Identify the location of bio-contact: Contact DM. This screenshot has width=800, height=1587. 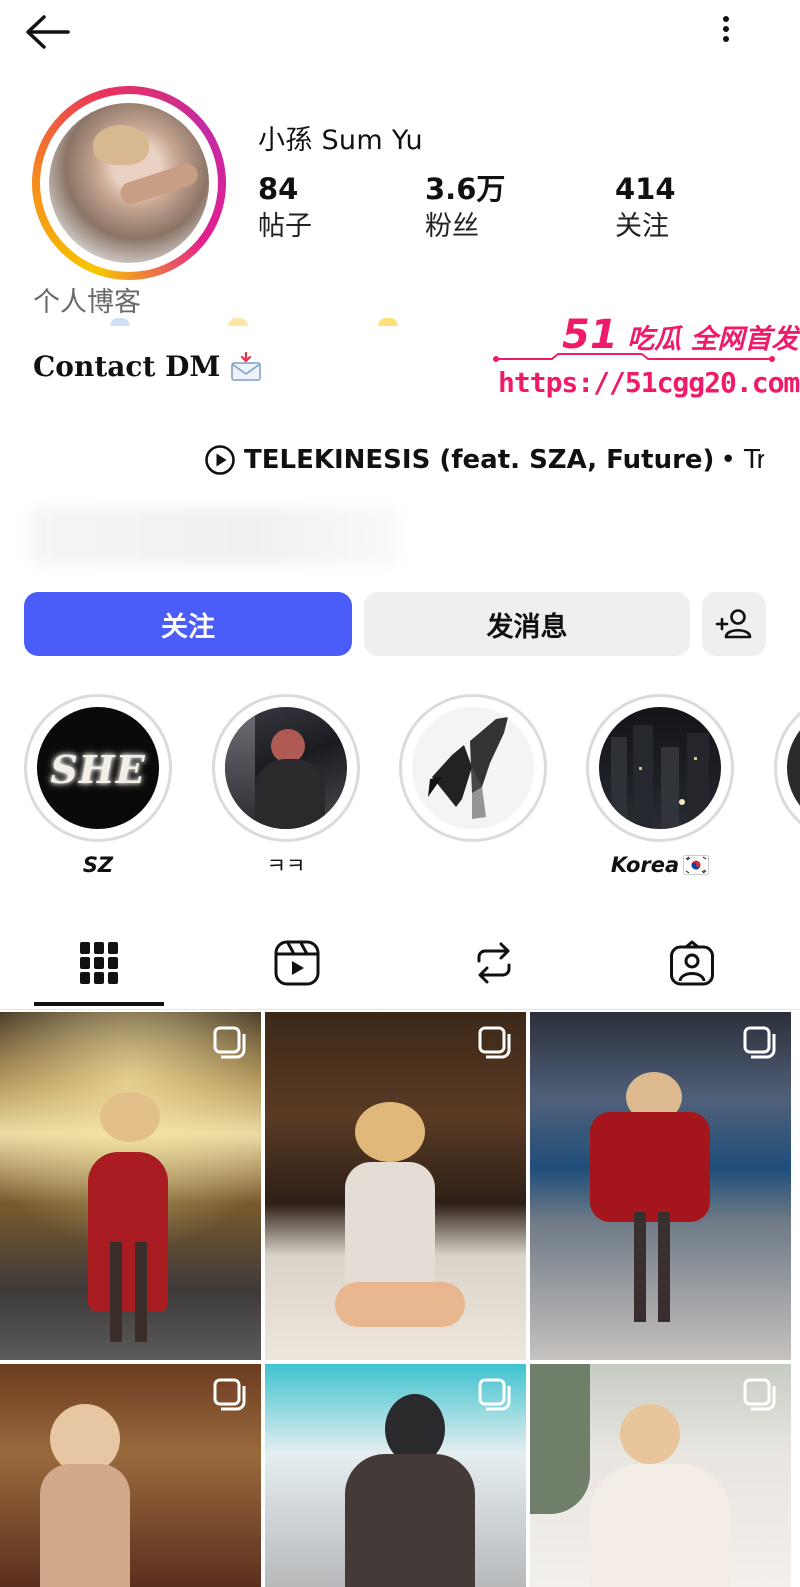
(147, 366).